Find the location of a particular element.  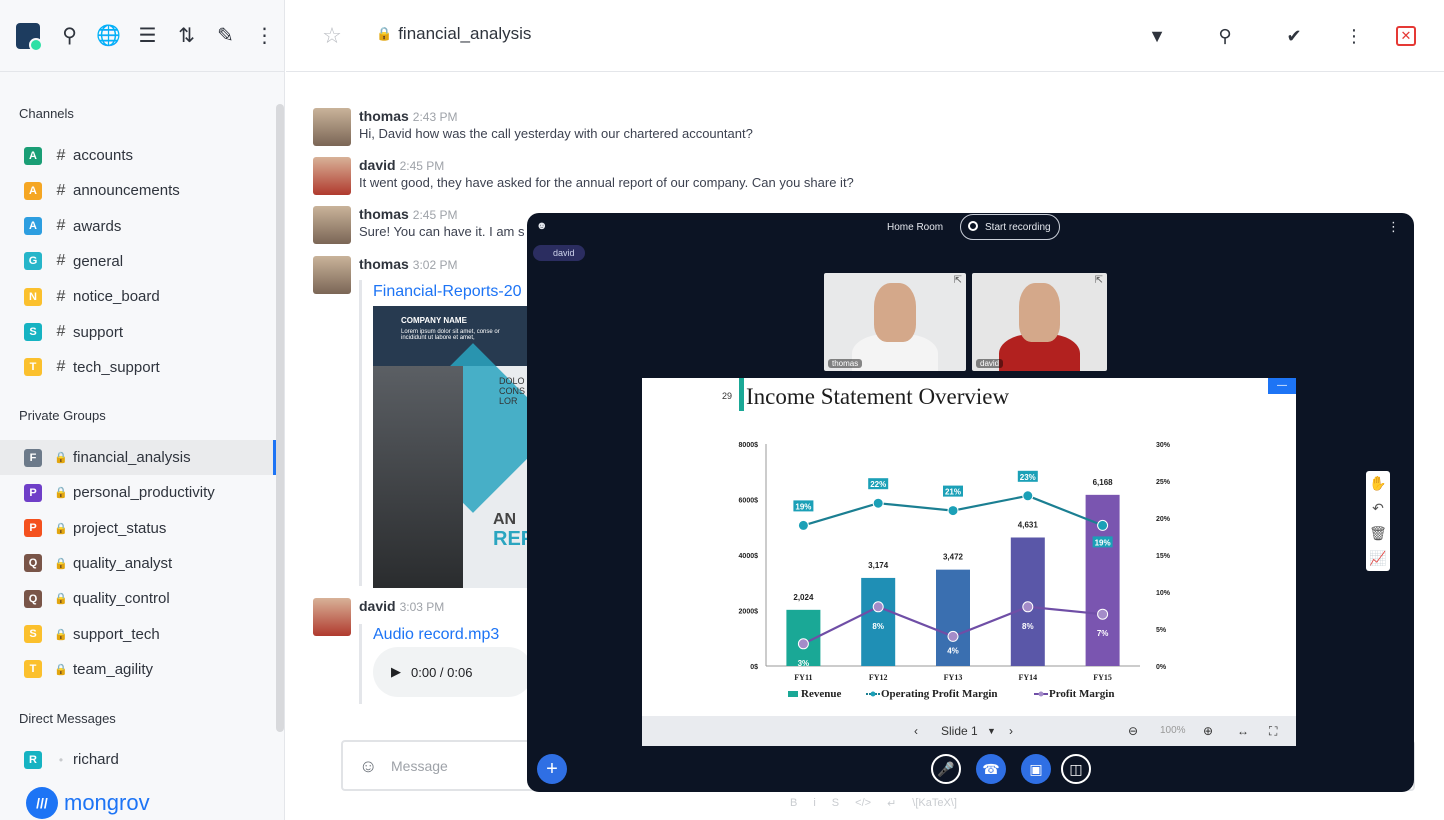

doc-side-text: DOLO CONS LOR is located at coordinates (512, 391).